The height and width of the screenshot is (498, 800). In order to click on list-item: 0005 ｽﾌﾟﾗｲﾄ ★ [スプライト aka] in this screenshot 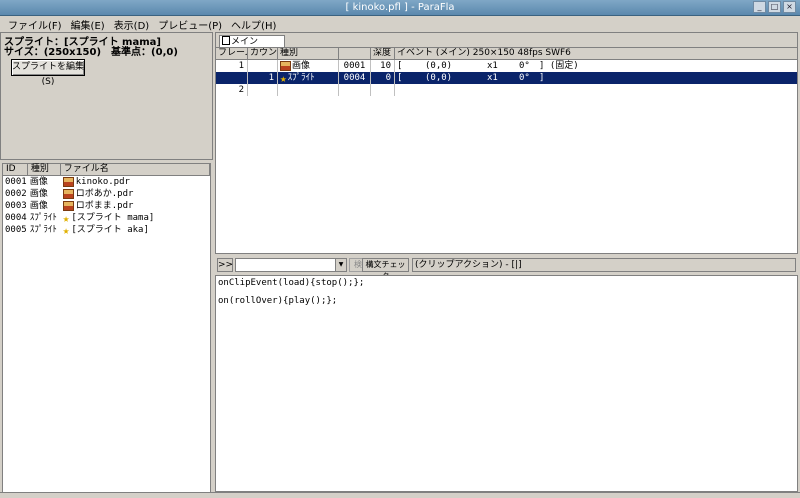, I will do `click(106, 230)`.